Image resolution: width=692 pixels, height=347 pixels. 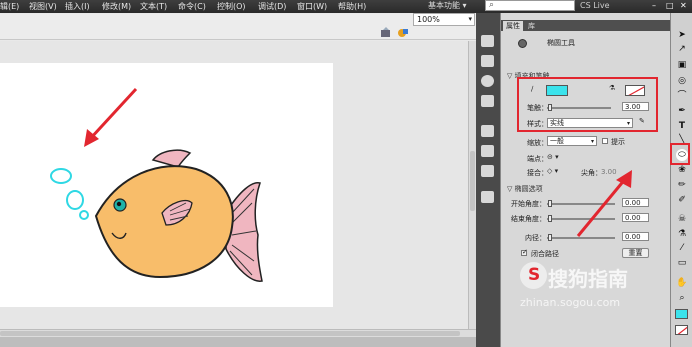 I want to click on close-icon: ✕, so click(x=683, y=5).